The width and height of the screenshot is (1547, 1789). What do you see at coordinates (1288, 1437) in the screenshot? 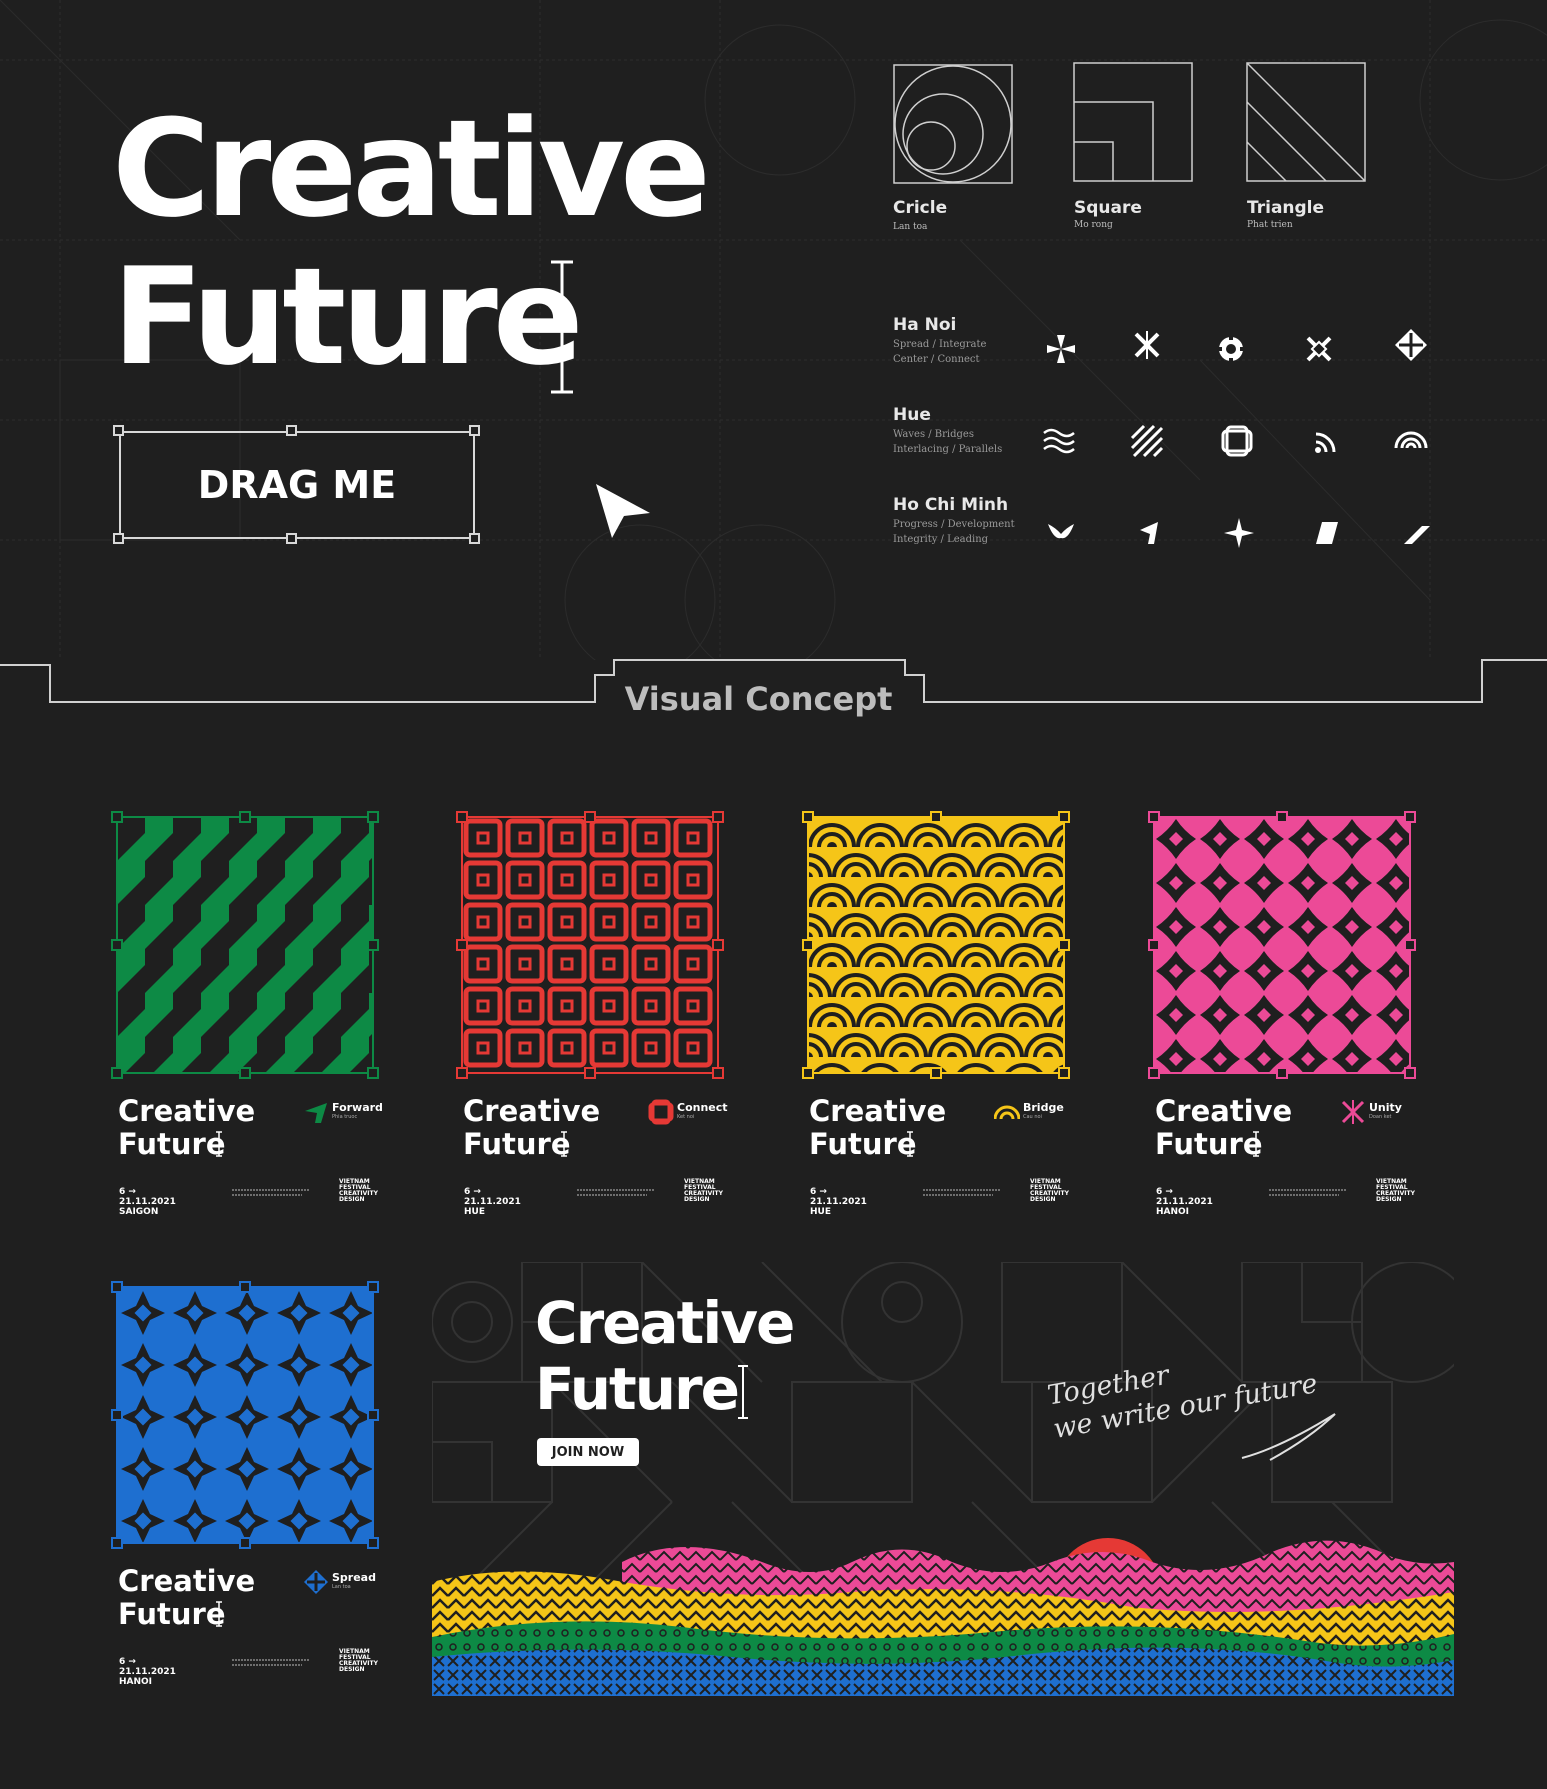
I see `pen-flourish-icon` at bounding box center [1288, 1437].